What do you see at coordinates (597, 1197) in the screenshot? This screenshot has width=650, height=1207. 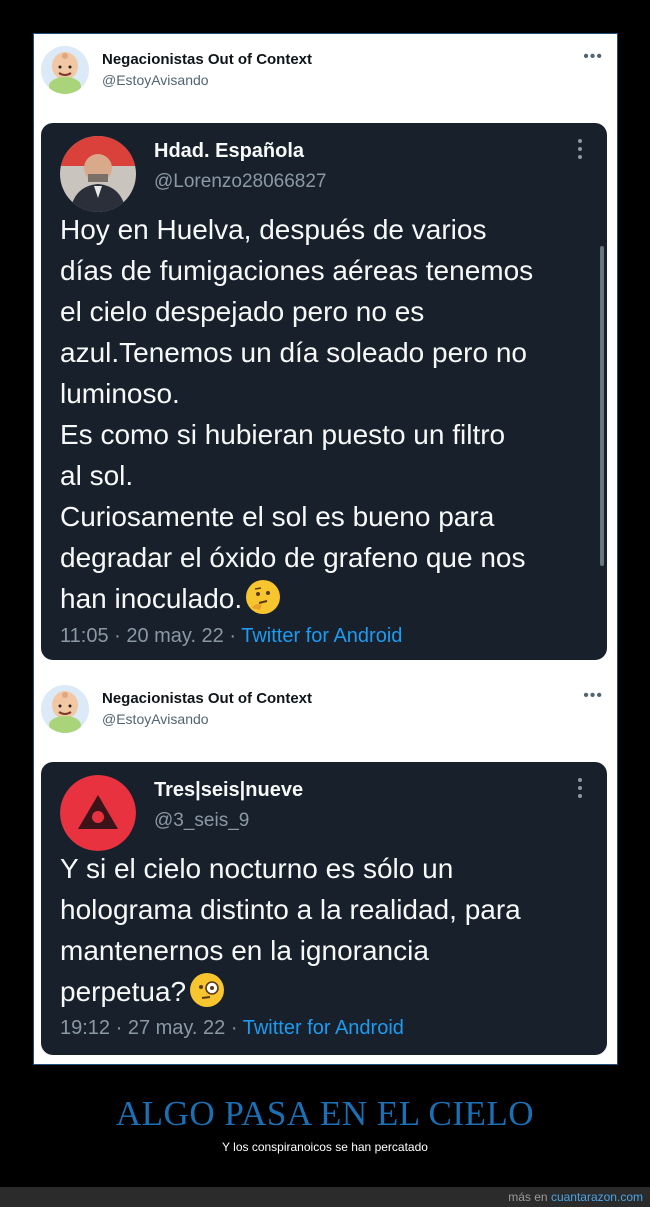 I see `footer-site-link: cuantarazon.com` at bounding box center [597, 1197].